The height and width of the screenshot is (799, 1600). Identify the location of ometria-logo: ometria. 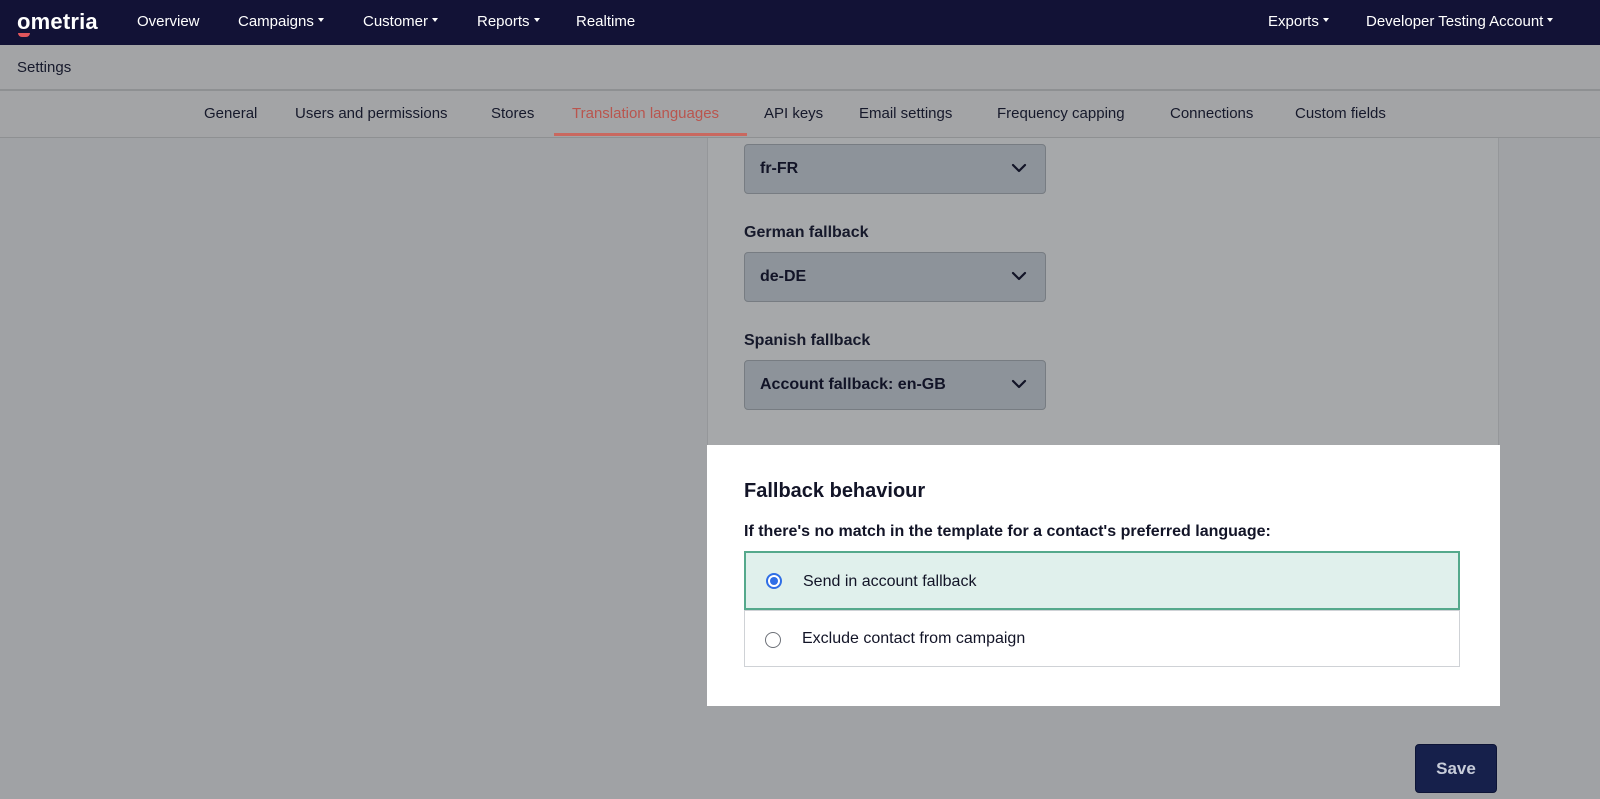
(57, 23).